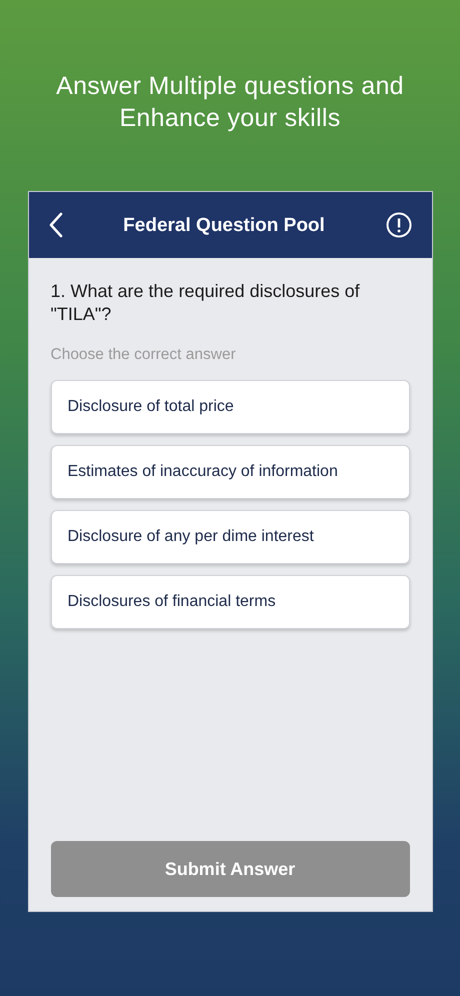  I want to click on answer-option: Disclosures of financial terms, so click(230, 602).